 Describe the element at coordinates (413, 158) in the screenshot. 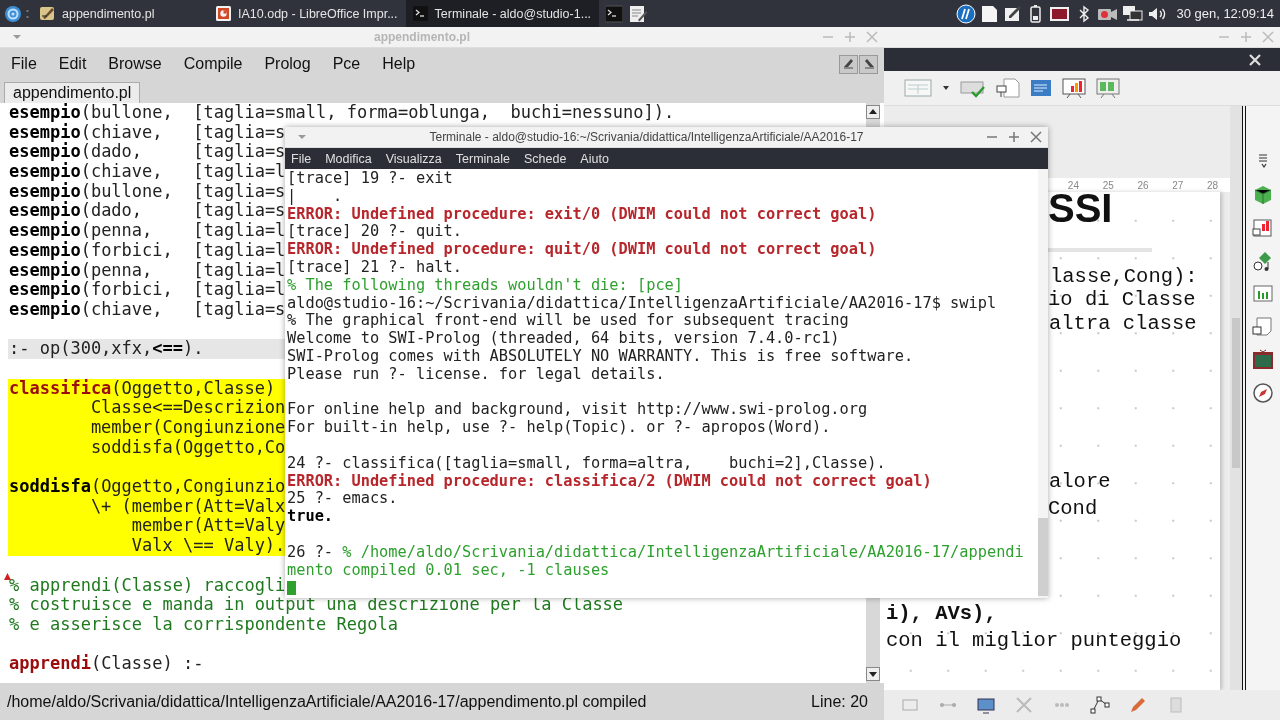

I see `menu-item: Visualizza` at that location.